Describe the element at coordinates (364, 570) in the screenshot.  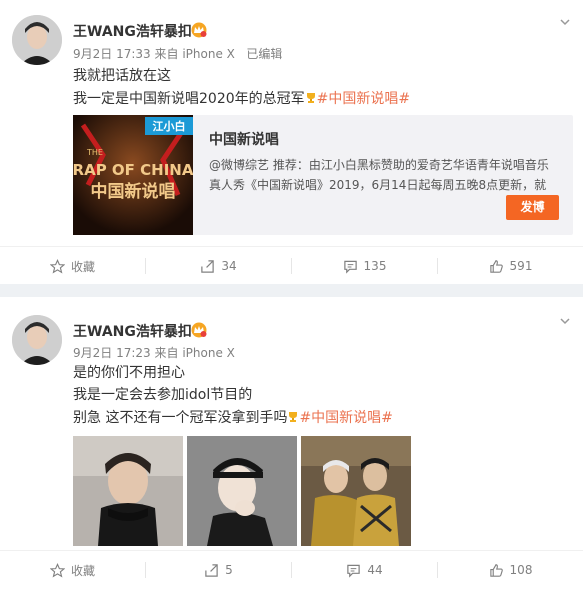
I see `comment-button: 44` at that location.